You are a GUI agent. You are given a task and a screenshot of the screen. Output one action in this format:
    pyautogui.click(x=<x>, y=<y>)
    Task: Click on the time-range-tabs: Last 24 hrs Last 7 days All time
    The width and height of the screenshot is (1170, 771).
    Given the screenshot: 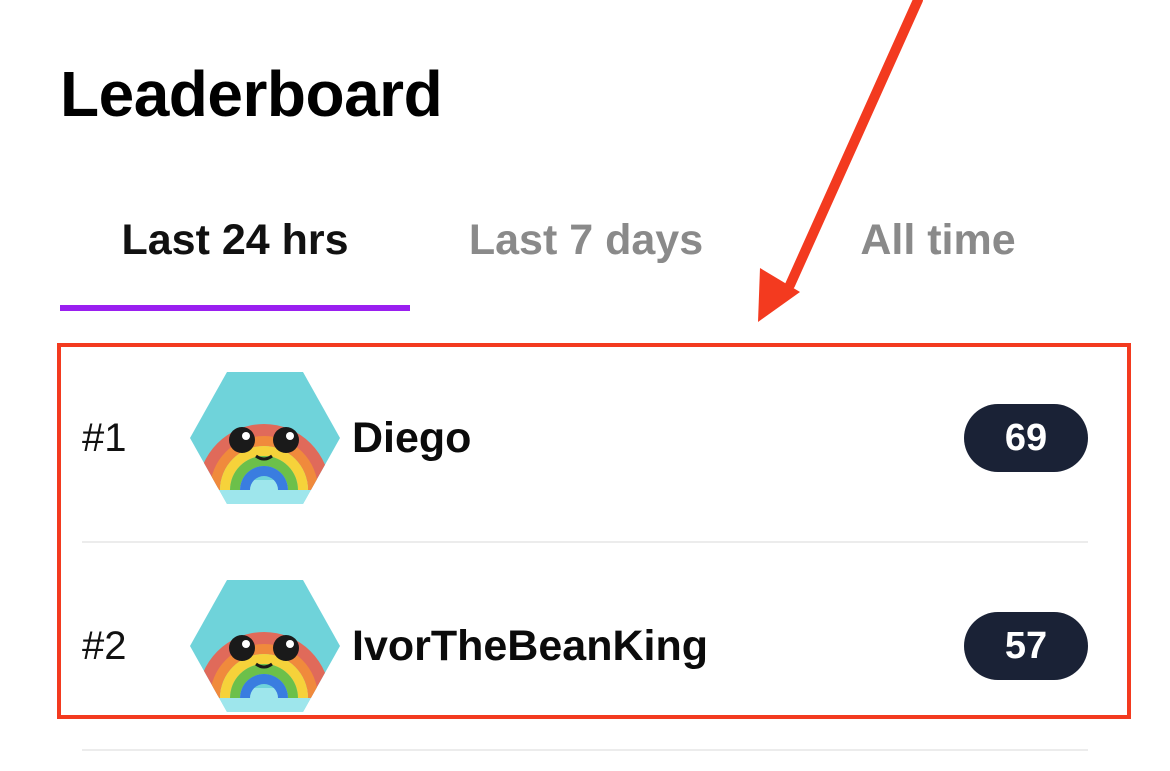 What is the action you would take?
    pyautogui.click(x=585, y=260)
    